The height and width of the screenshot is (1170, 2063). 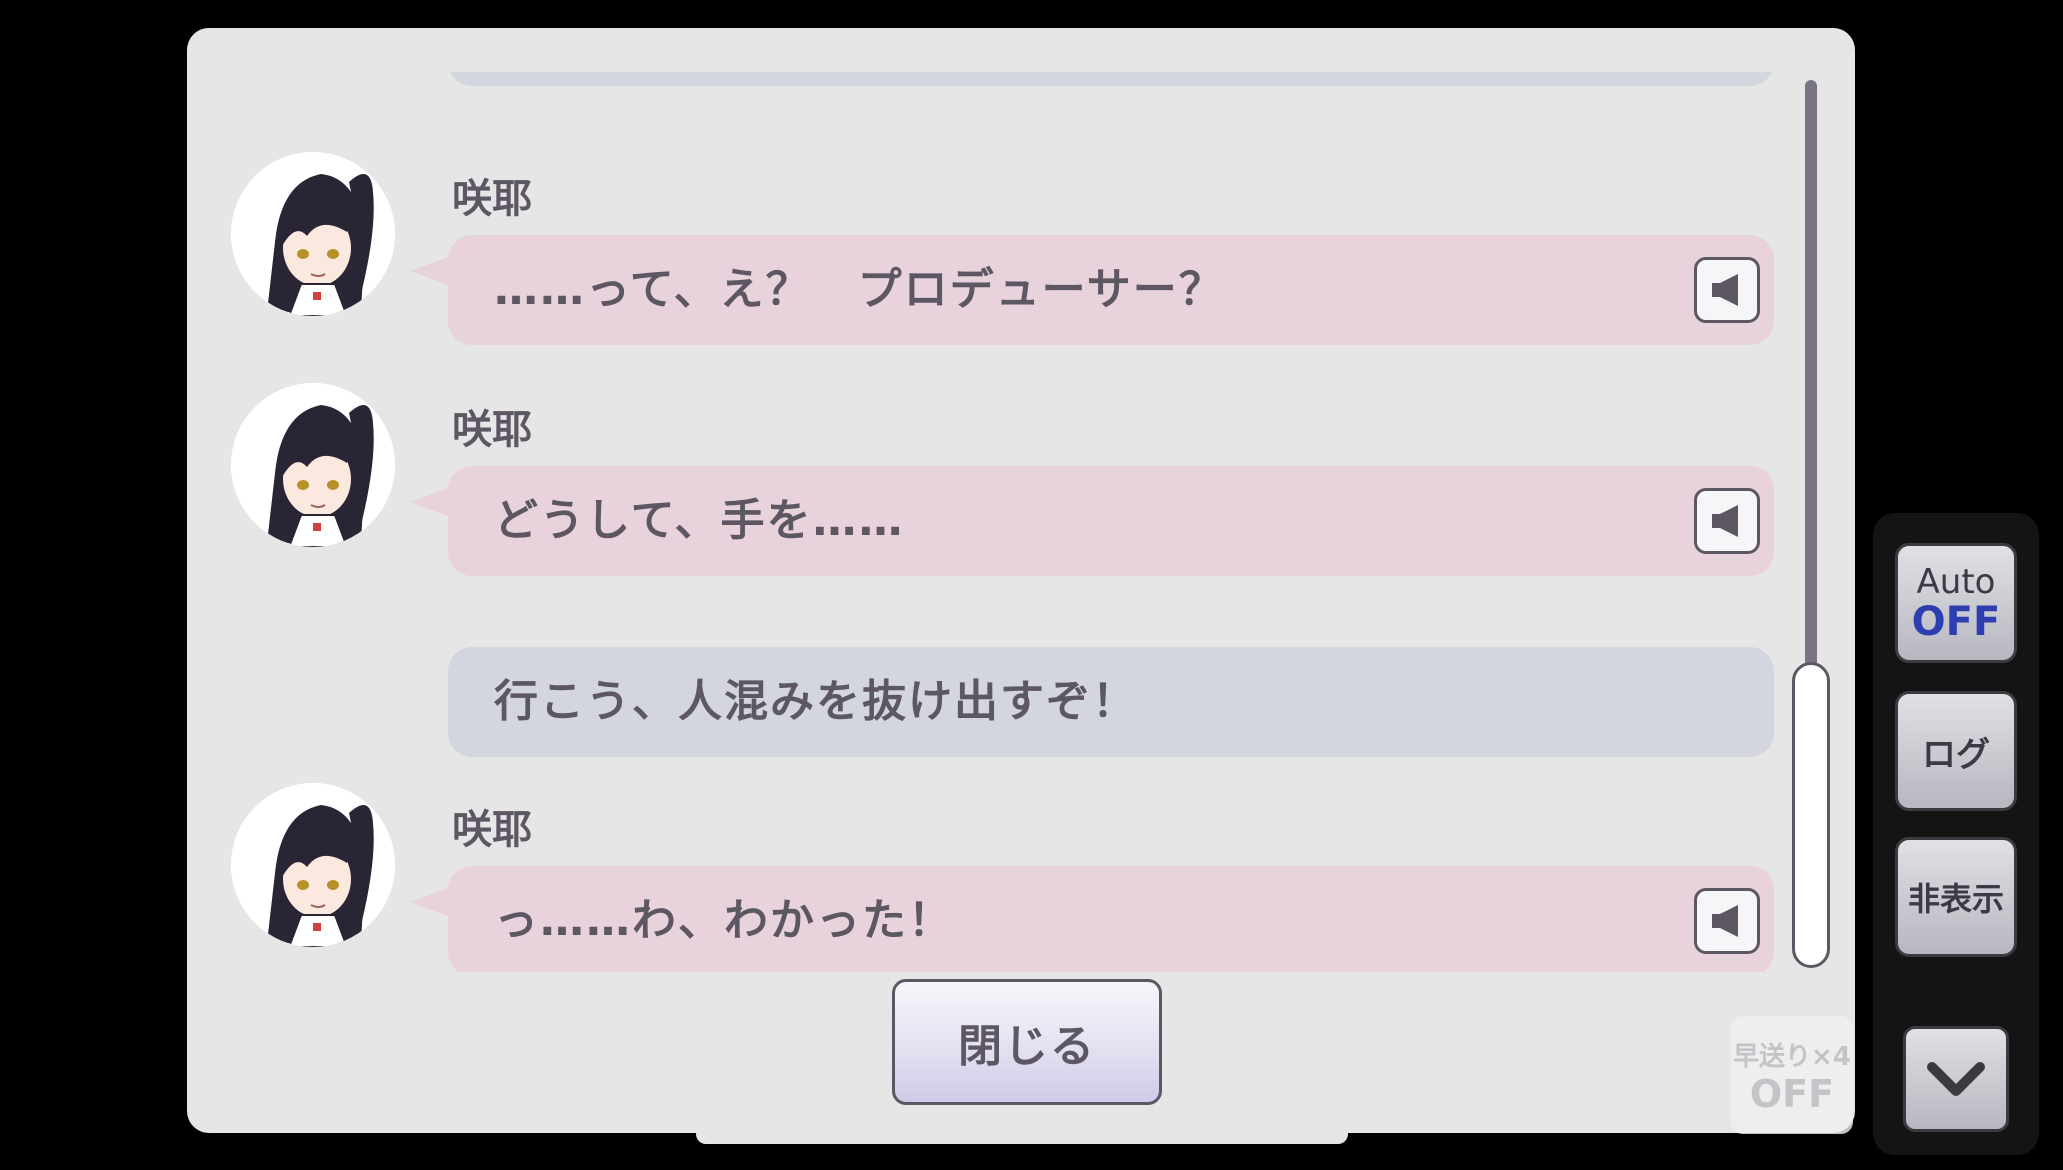 I want to click on panel-bottom-tab, so click(x=1022, y=1136).